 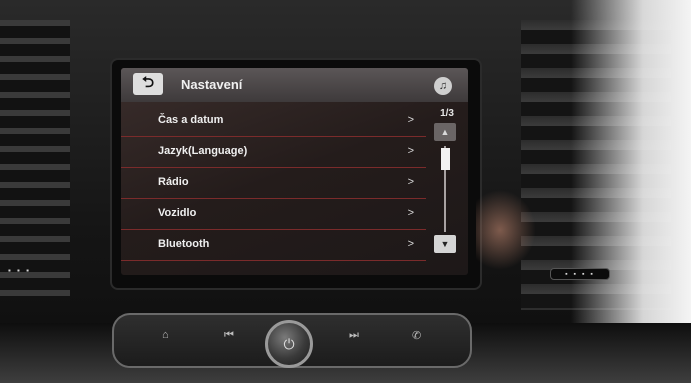 I want to click on menu-item-bluetooth: Bluetooth >, so click(x=273, y=245).